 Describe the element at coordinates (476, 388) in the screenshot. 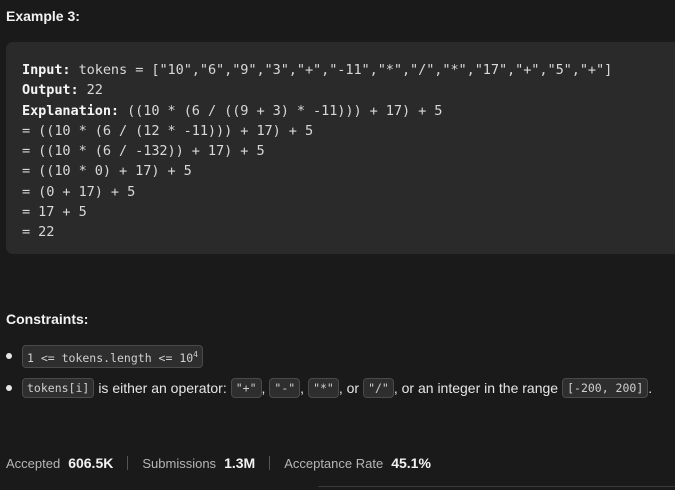

I see `constraint-text: , or an integer in the range` at that location.